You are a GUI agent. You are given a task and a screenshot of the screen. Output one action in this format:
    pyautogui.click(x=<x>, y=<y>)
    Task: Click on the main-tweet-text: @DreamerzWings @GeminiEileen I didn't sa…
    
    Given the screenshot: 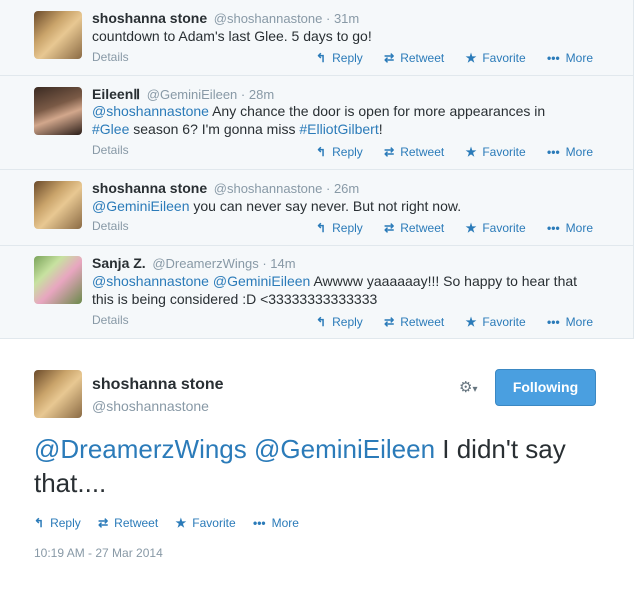 What is the action you would take?
    pyautogui.click(x=314, y=466)
    